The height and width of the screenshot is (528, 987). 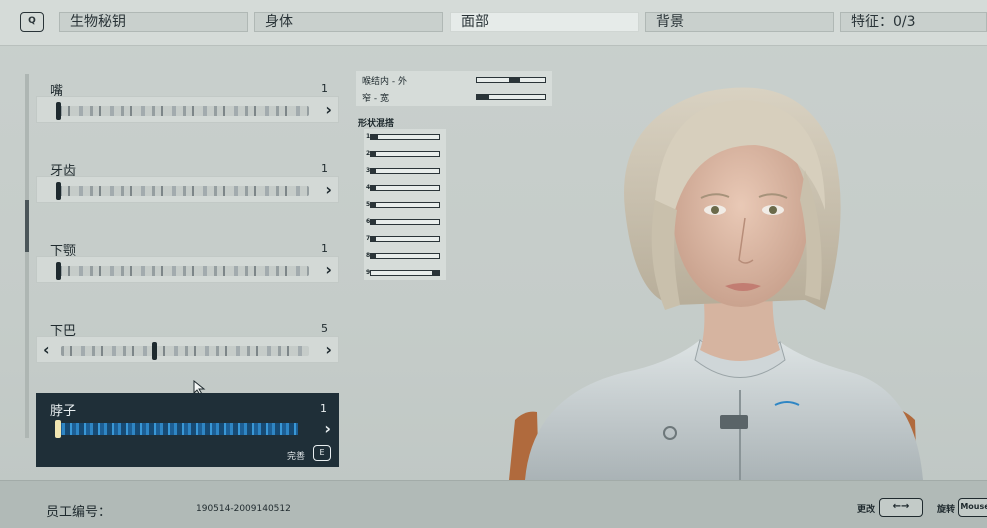 I want to click on feature-neck-panel: 脖子 1 › 完善 E, so click(x=187, y=430).